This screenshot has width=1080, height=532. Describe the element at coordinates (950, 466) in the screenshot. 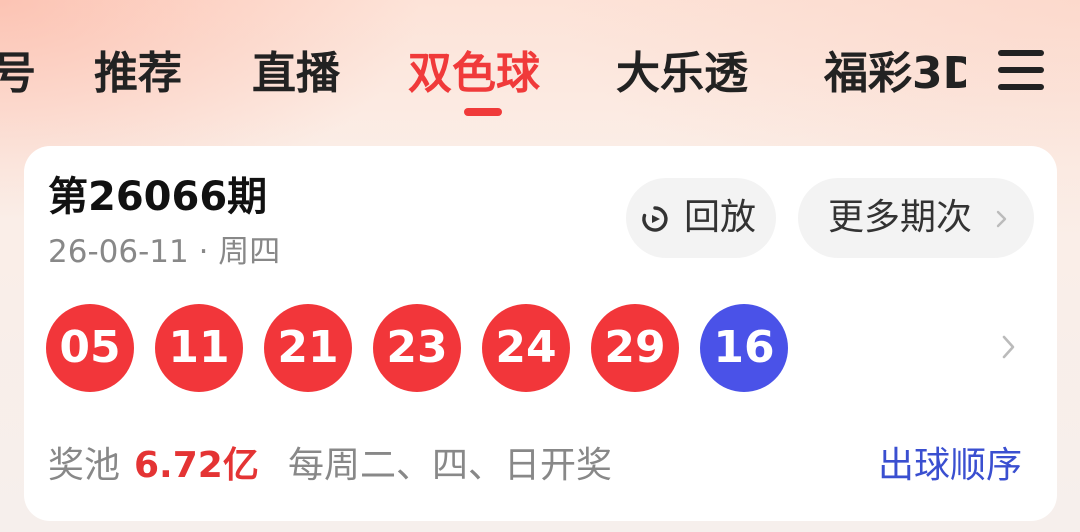

I see `ball-order-link: 出球顺序` at that location.